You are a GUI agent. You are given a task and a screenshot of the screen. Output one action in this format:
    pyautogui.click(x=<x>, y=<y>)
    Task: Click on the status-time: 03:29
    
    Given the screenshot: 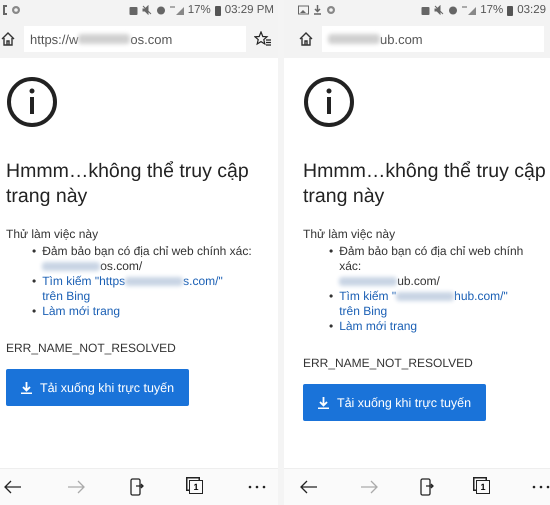 What is the action you would take?
    pyautogui.click(x=531, y=10)
    